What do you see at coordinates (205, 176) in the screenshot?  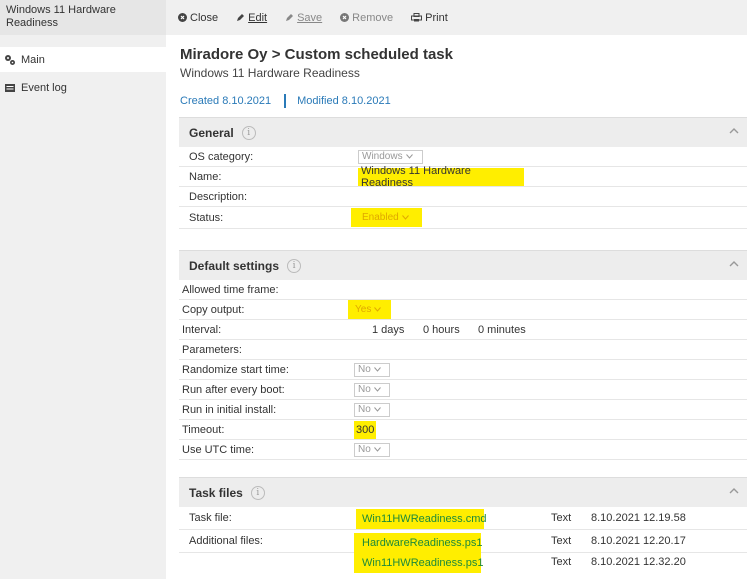 I see `field-label: Name:` at bounding box center [205, 176].